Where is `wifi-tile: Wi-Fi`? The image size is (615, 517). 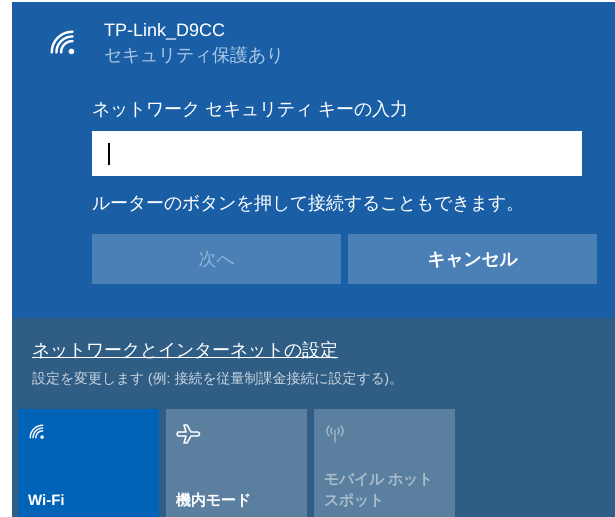
wifi-tile: Wi-Fi is located at coordinates (88, 463).